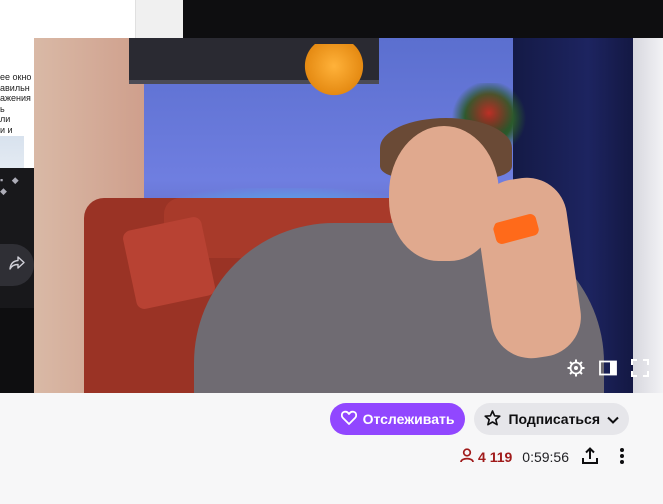 This screenshot has height=504, width=663. What do you see at coordinates (6, 129) in the screenshot?
I see `doc-line: и и` at bounding box center [6, 129].